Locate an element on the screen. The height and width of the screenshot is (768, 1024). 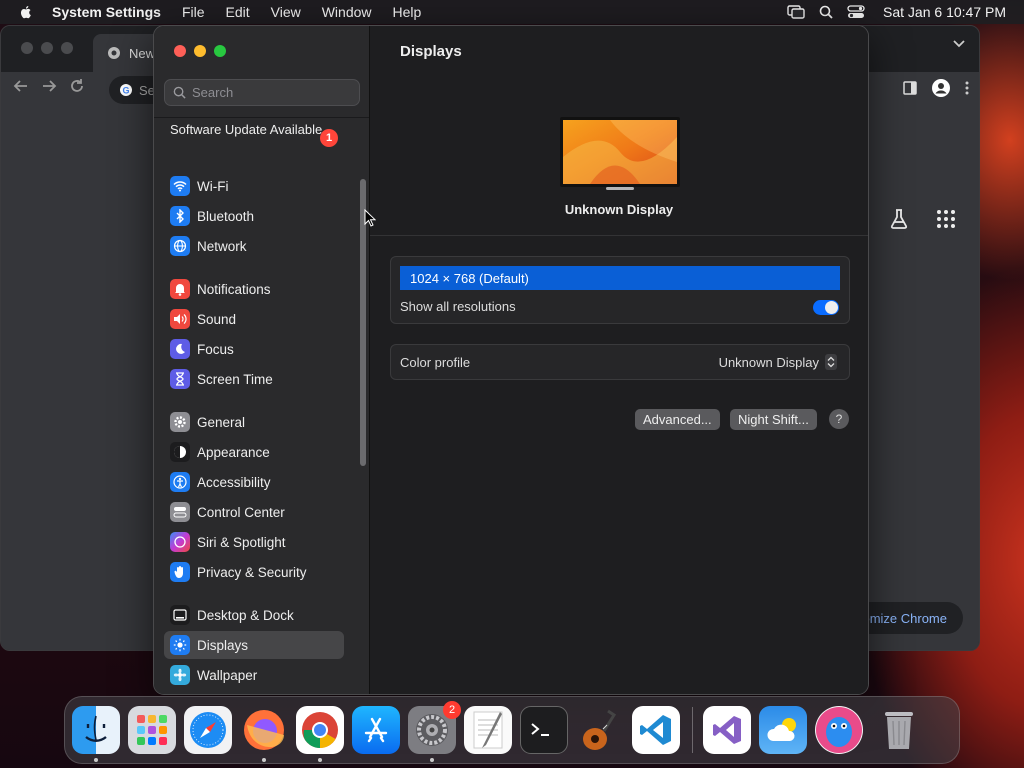
appearance-icon is located at coordinates (180, 452).